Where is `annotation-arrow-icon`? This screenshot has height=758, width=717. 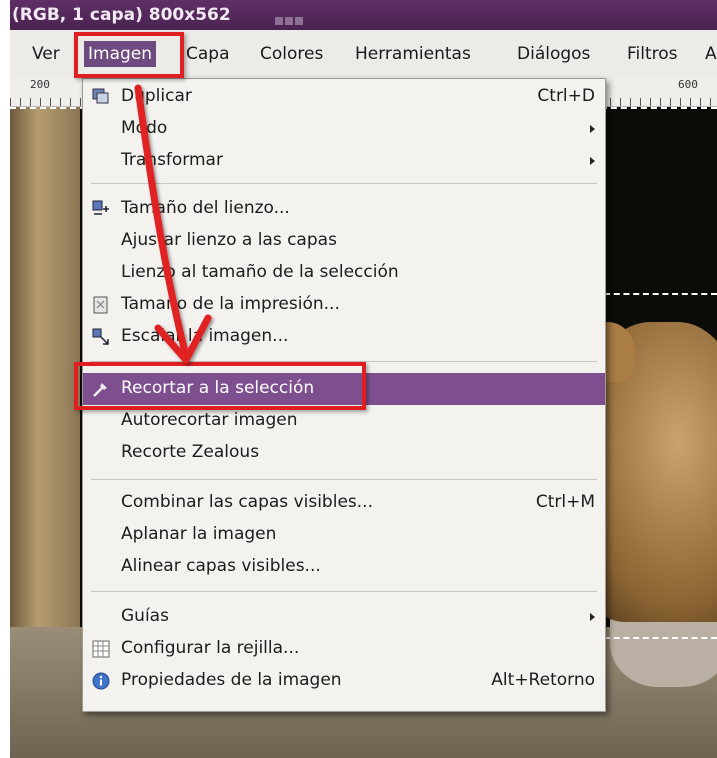 annotation-arrow-icon is located at coordinates (173, 224).